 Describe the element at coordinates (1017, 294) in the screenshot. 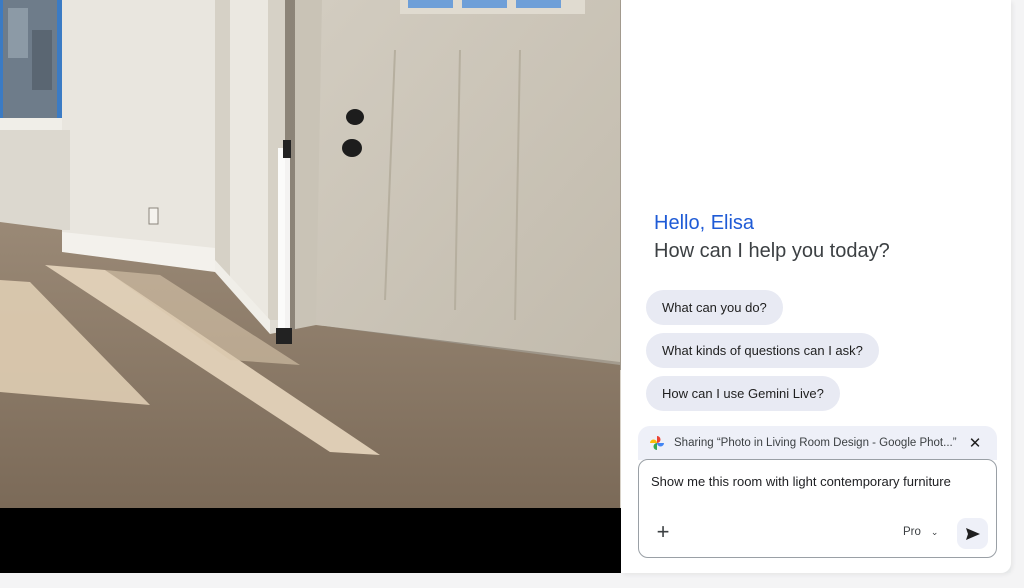

I see `window-right-edge` at that location.